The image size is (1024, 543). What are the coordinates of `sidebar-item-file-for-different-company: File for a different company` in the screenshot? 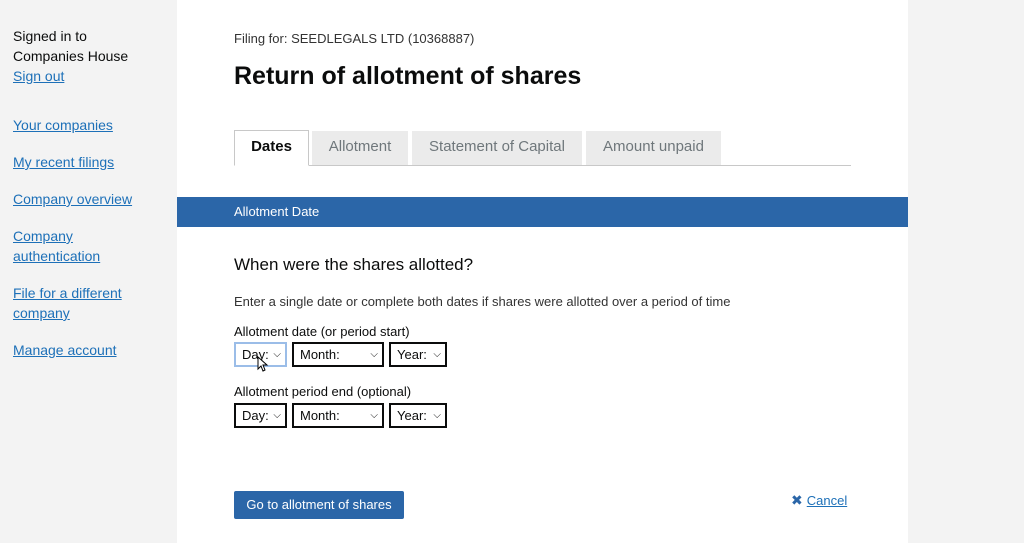 It's located at (88, 303).